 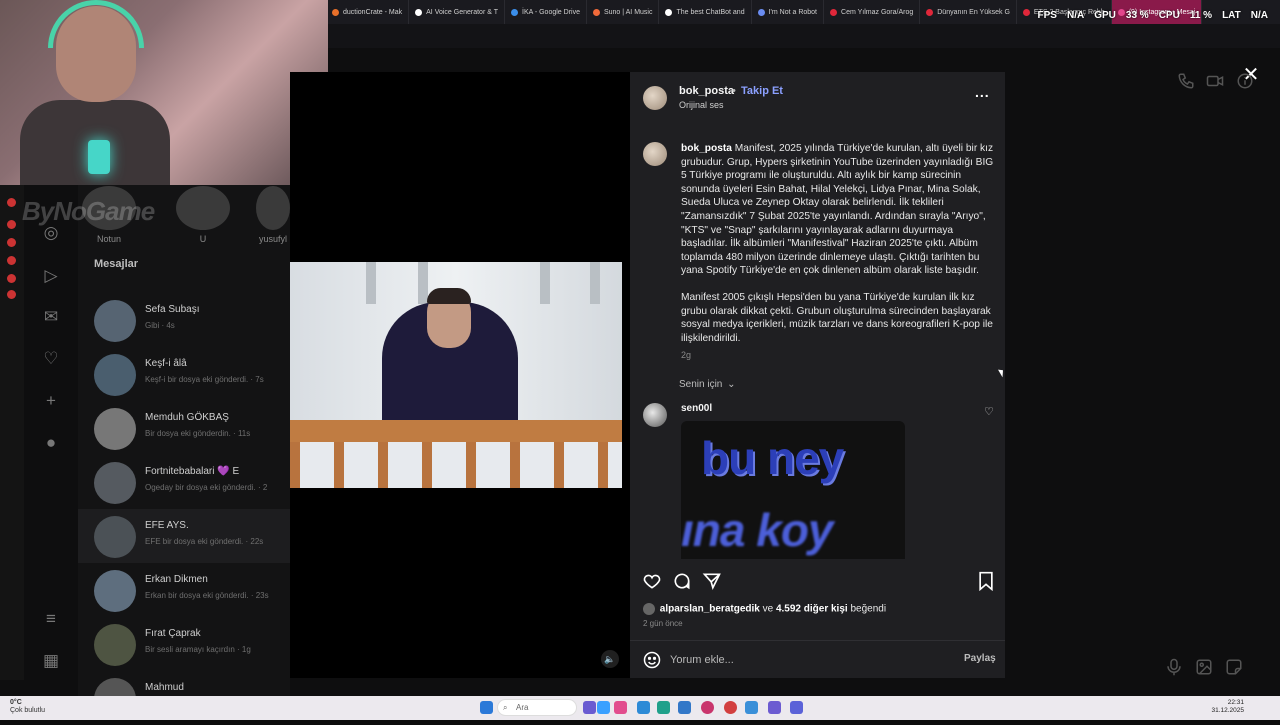 What do you see at coordinates (373, 12) in the screenshot?
I see `tab-label: ductionCrate - Mak` at bounding box center [373, 12].